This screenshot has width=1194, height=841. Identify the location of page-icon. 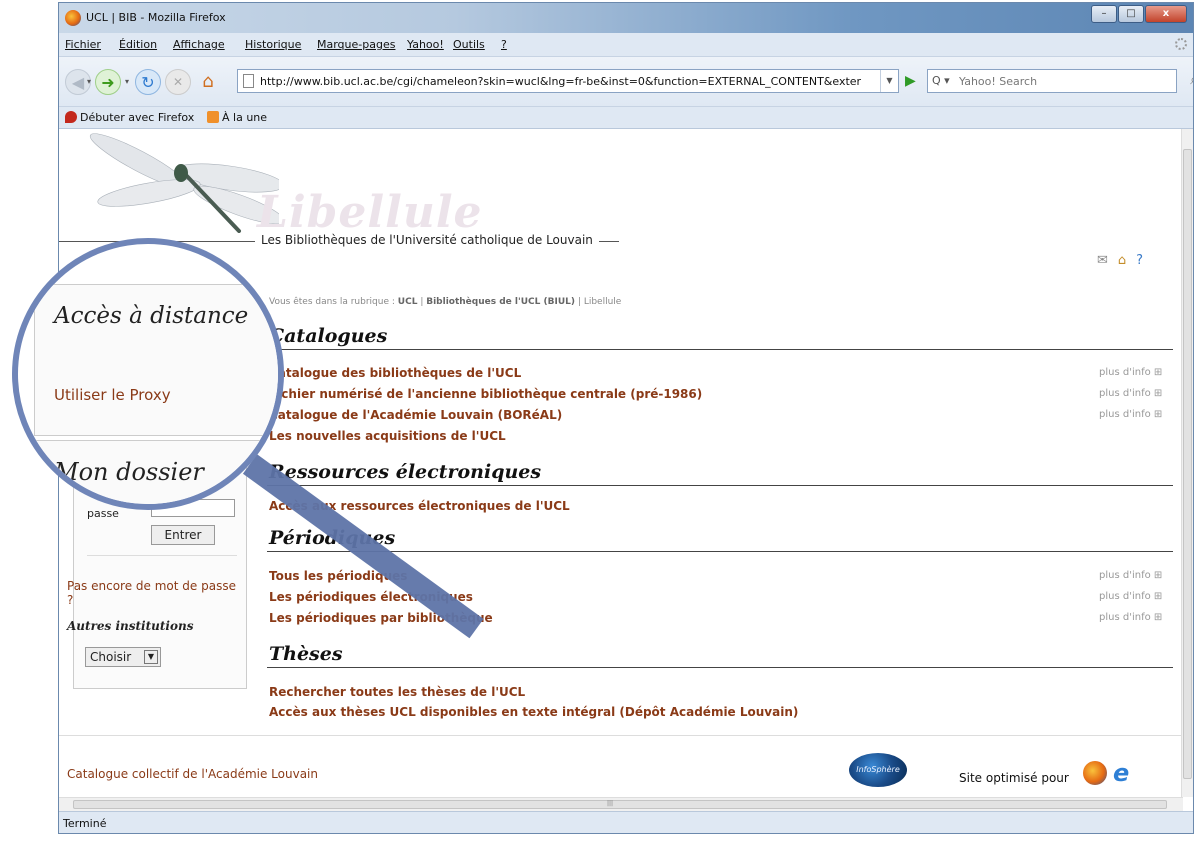
(248, 81).